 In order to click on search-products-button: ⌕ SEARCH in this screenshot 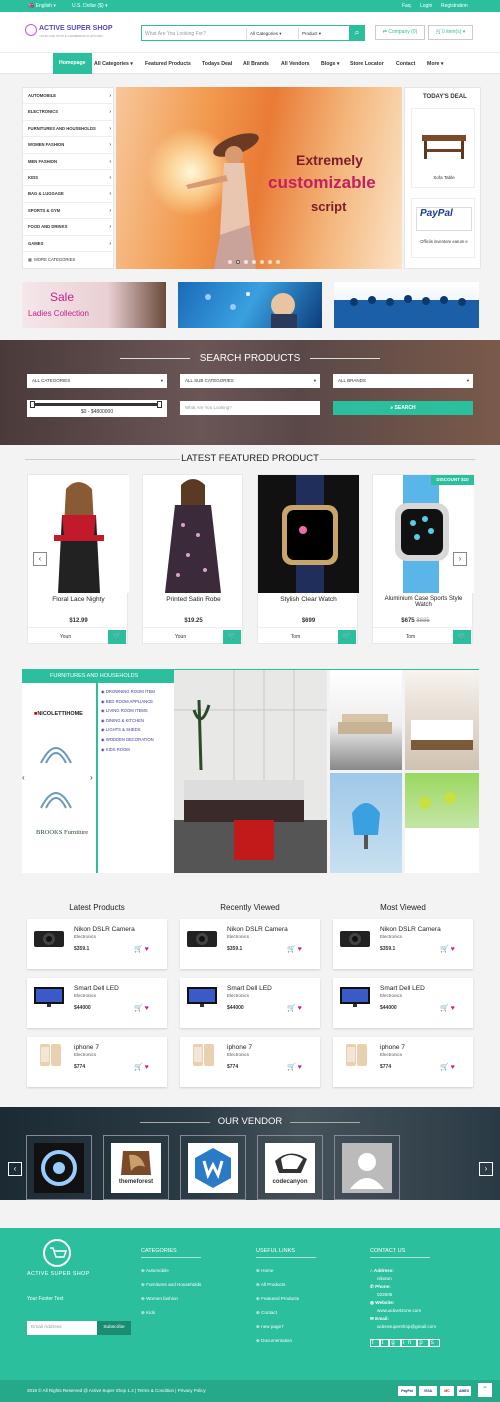, I will do `click(403, 408)`.